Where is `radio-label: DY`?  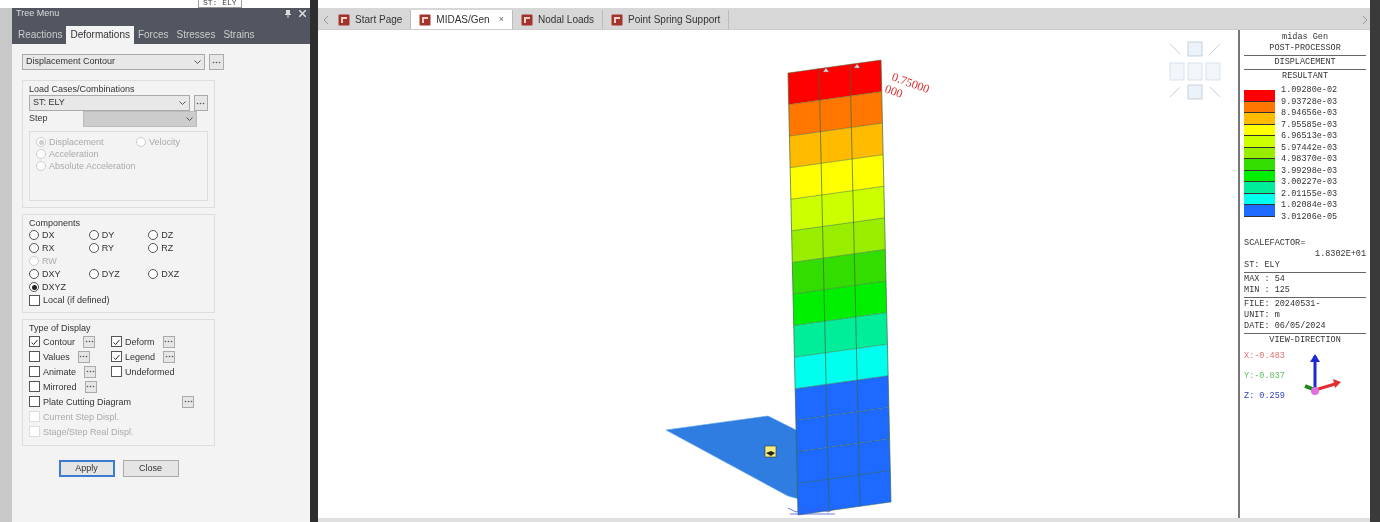 radio-label: DY is located at coordinates (108, 235).